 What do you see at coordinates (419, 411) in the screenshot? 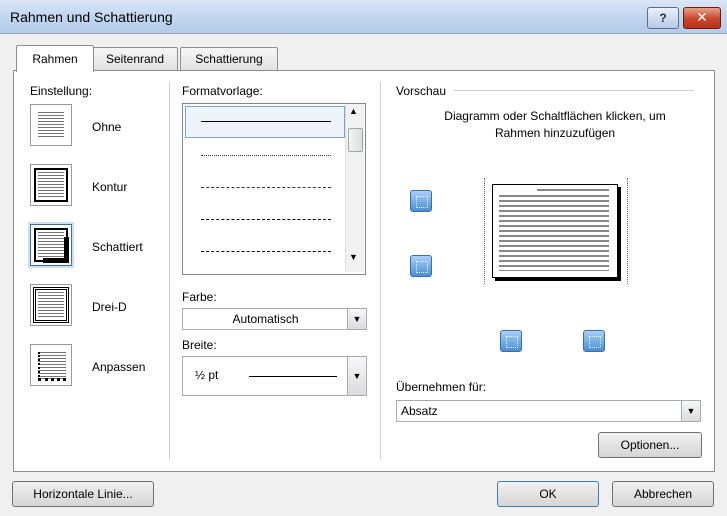
I see `uebernehmen-value: Absatz` at bounding box center [419, 411].